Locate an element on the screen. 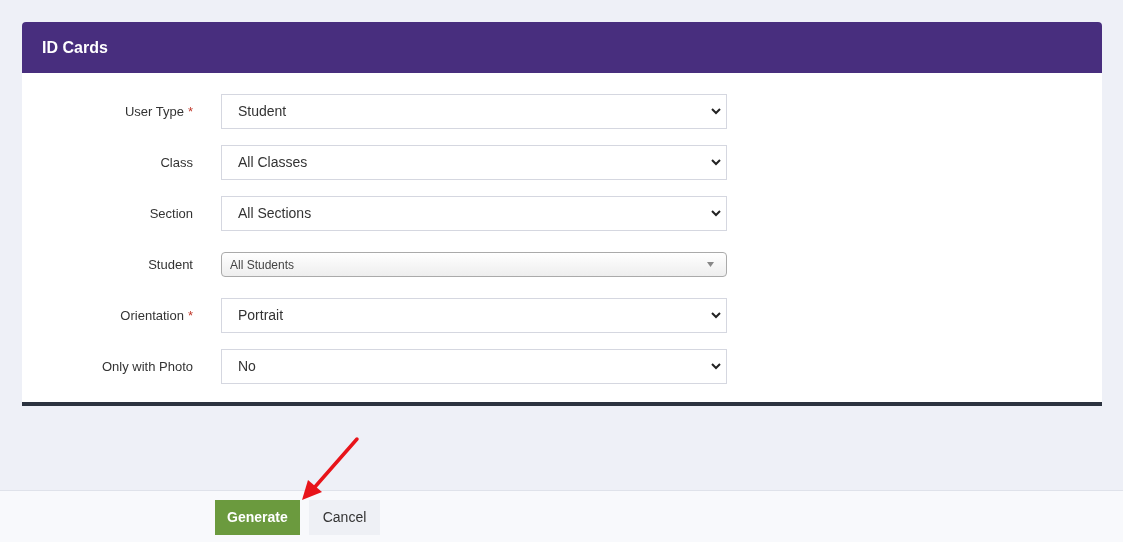 This screenshot has height=542, width=1123. select-field: All Sections is located at coordinates (474, 213).